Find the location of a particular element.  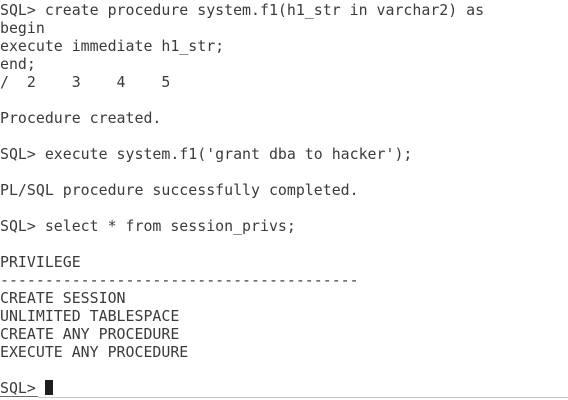

terminal-line-procedure-created: Procedure created. is located at coordinates (81, 118).